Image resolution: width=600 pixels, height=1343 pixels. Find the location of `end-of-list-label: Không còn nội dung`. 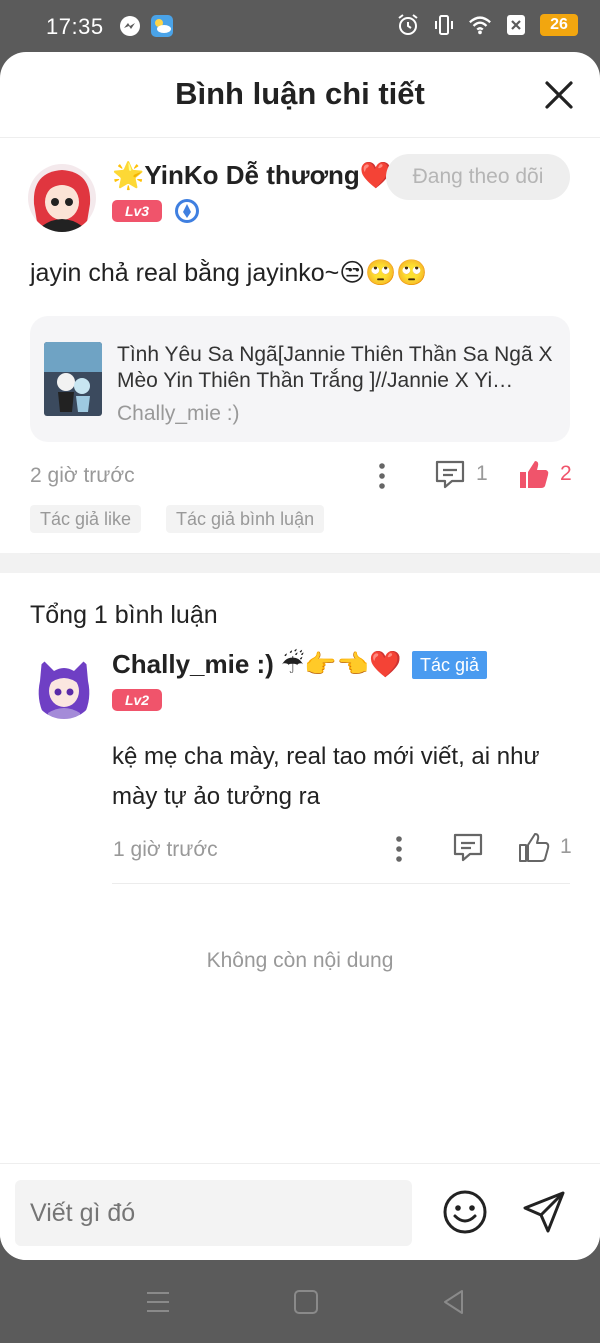

end-of-list-label: Không còn nội dung is located at coordinates (300, 960).